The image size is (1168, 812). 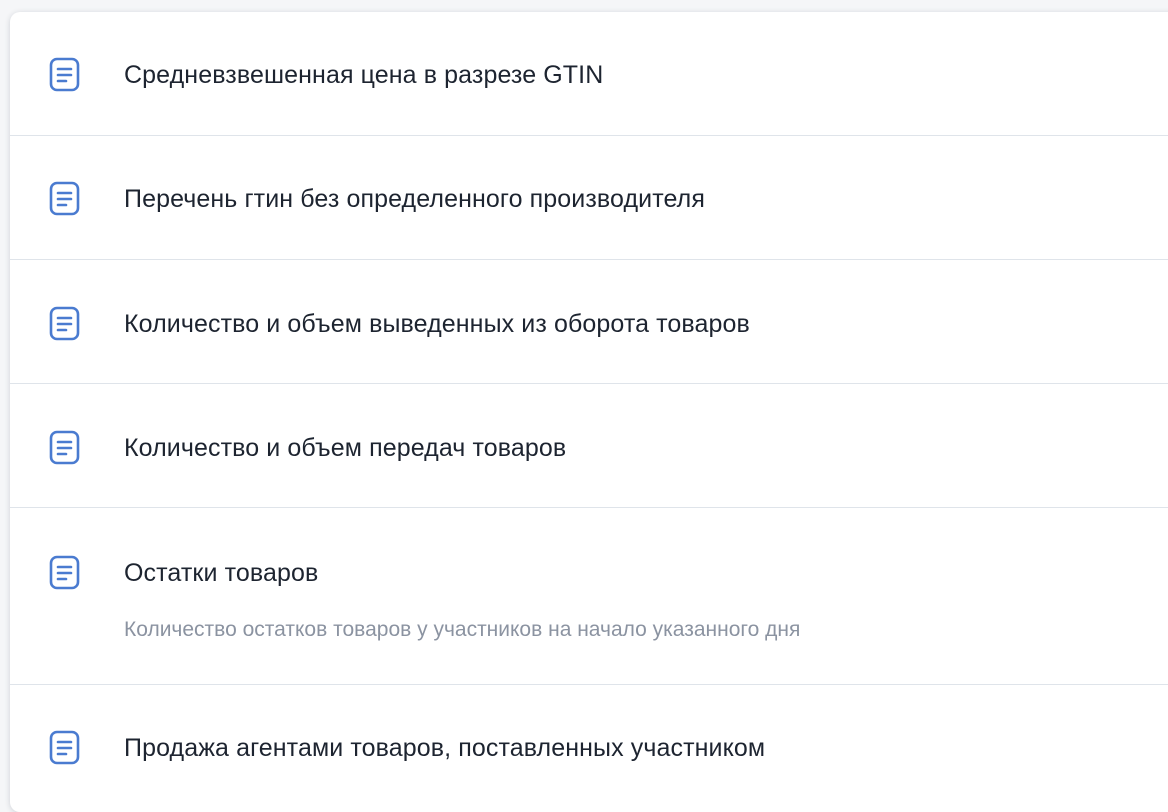 I want to click on report-item-title: Остатки товаров, so click(x=221, y=573).